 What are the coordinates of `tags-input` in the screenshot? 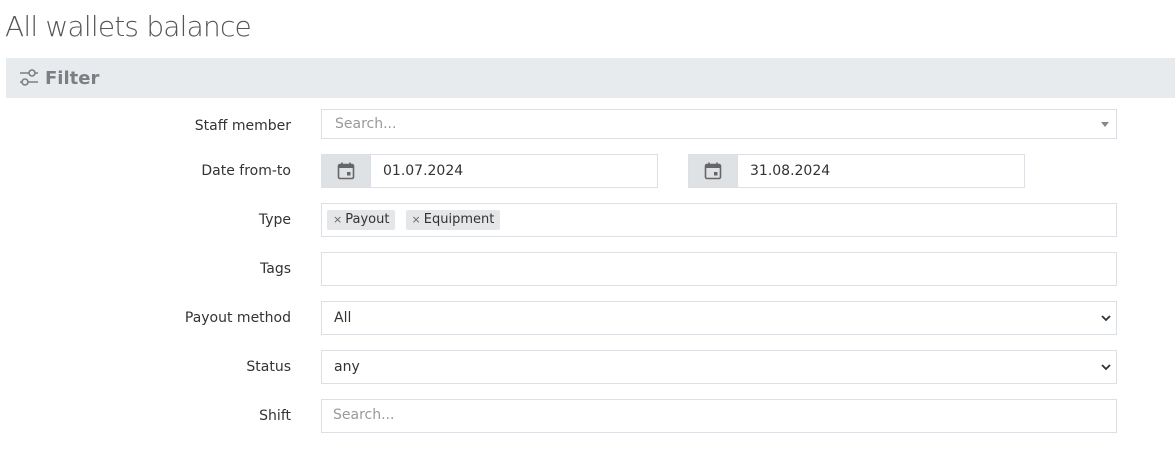 It's located at (719, 269).